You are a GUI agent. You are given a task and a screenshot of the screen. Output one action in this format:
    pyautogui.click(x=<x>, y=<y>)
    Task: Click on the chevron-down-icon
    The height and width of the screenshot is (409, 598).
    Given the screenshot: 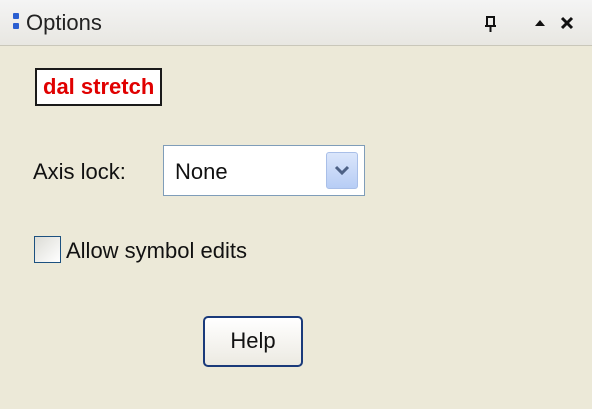 What is the action you would take?
    pyautogui.click(x=342, y=170)
    